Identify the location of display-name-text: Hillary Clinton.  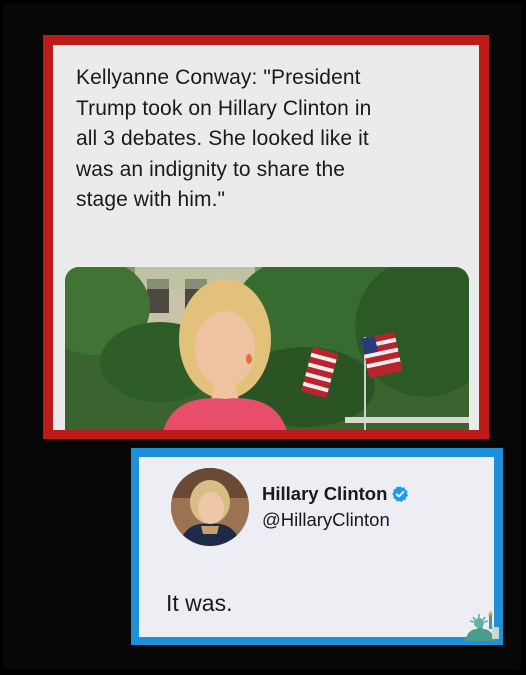
(325, 493).